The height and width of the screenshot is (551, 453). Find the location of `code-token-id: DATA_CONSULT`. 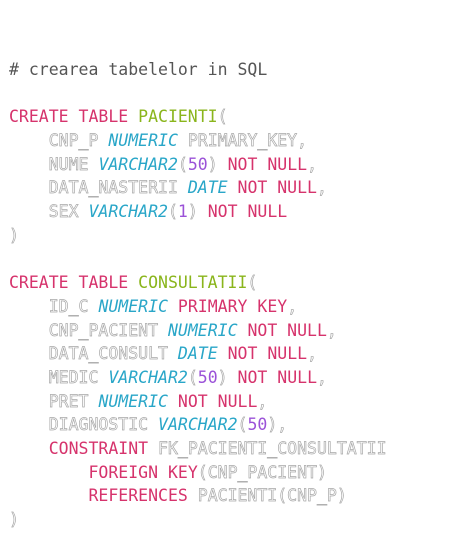

code-token-id: DATA_CONSULT is located at coordinates (108, 354).